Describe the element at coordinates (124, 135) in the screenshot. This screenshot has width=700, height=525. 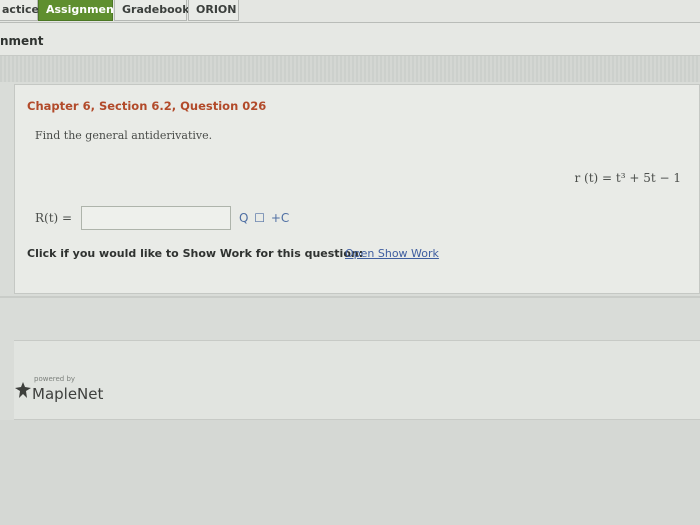
I see `question-prompt: Find the general antiderivative.` at that location.